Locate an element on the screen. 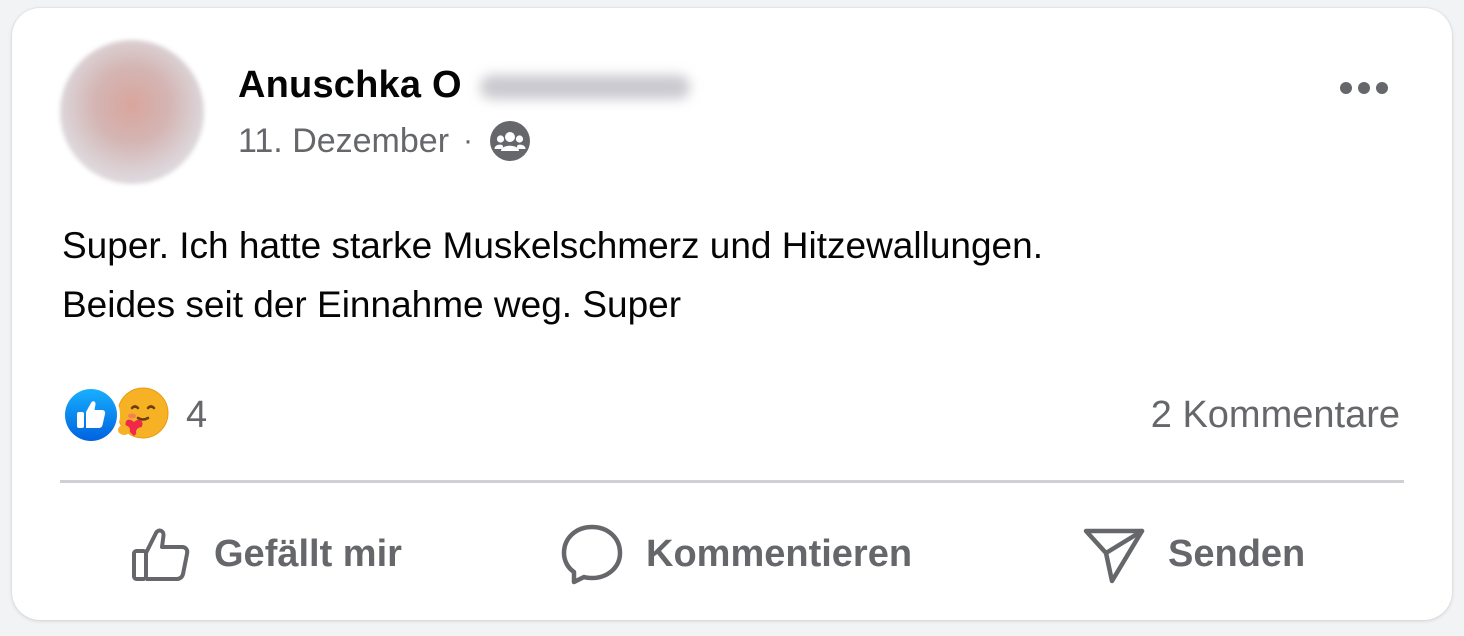 The image size is (1464, 636). avatar is located at coordinates (132, 112).